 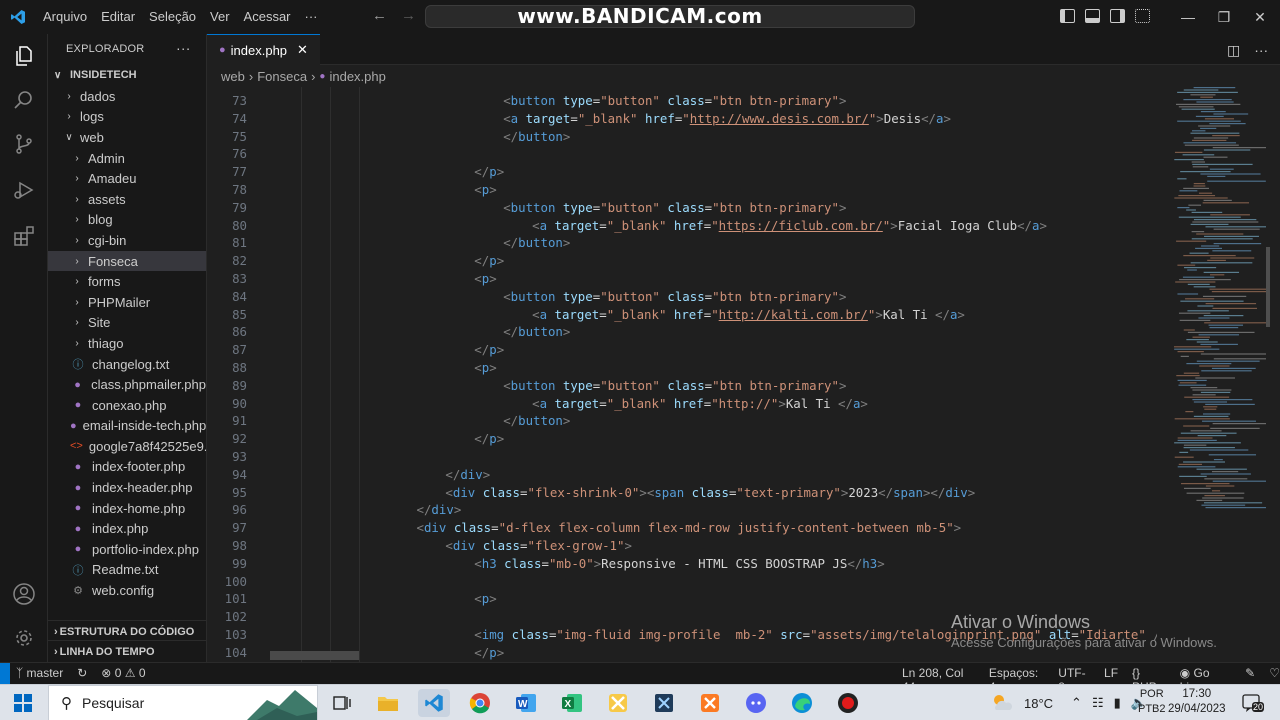 I want to click on folder-item: › Site, so click(x=127, y=323).